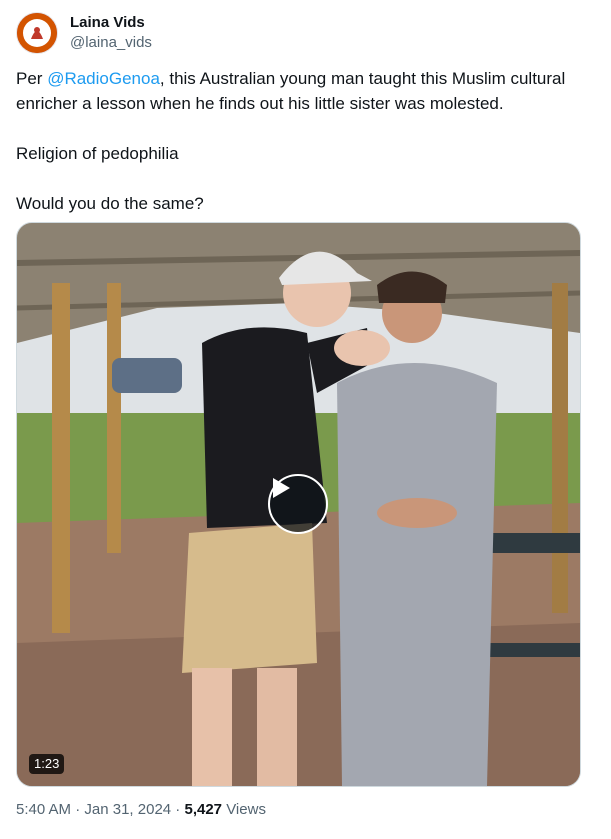 The height and width of the screenshot is (839, 611). I want to click on tweet-paragraph-2: Religion of pedophilia, so click(97, 153).